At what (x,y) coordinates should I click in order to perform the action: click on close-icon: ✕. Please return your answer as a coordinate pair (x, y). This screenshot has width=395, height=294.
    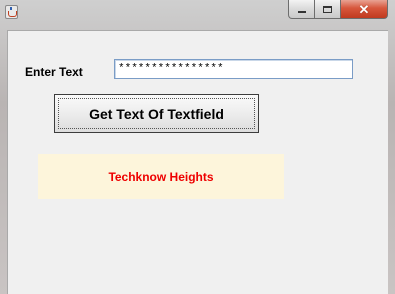
    Looking at the image, I should click on (364, 9).